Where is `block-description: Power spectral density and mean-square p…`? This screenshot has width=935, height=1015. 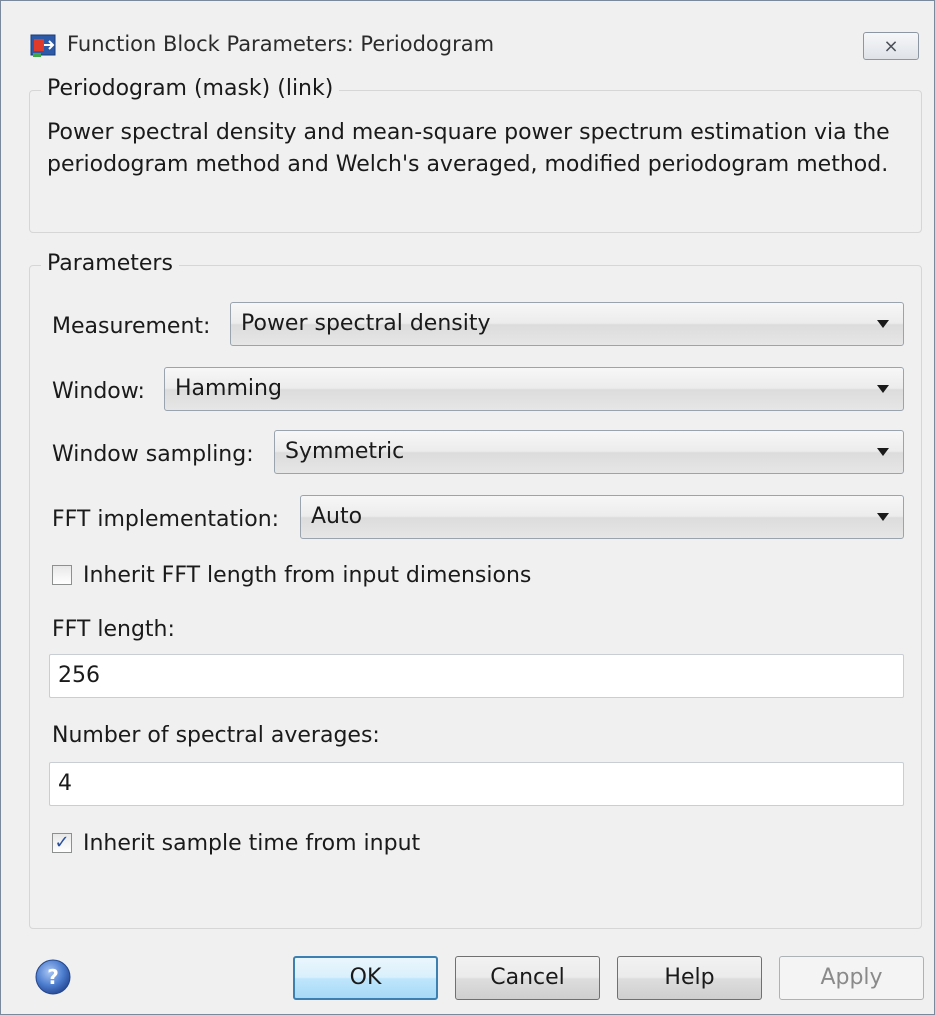 block-description: Power spectral density and mean-square p… is located at coordinates (468, 148).